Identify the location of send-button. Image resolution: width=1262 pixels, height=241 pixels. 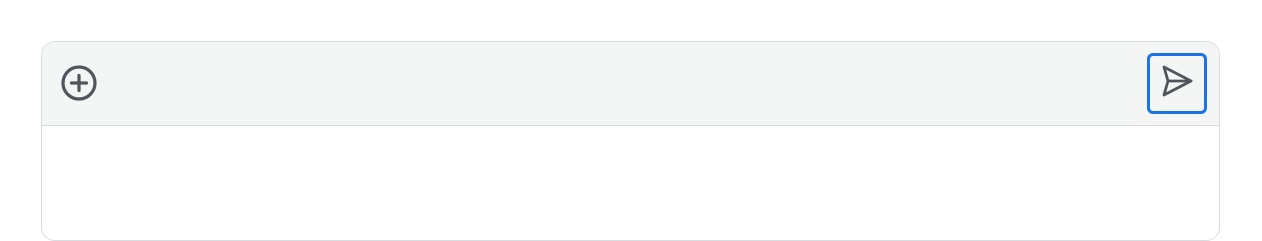
(1177, 83).